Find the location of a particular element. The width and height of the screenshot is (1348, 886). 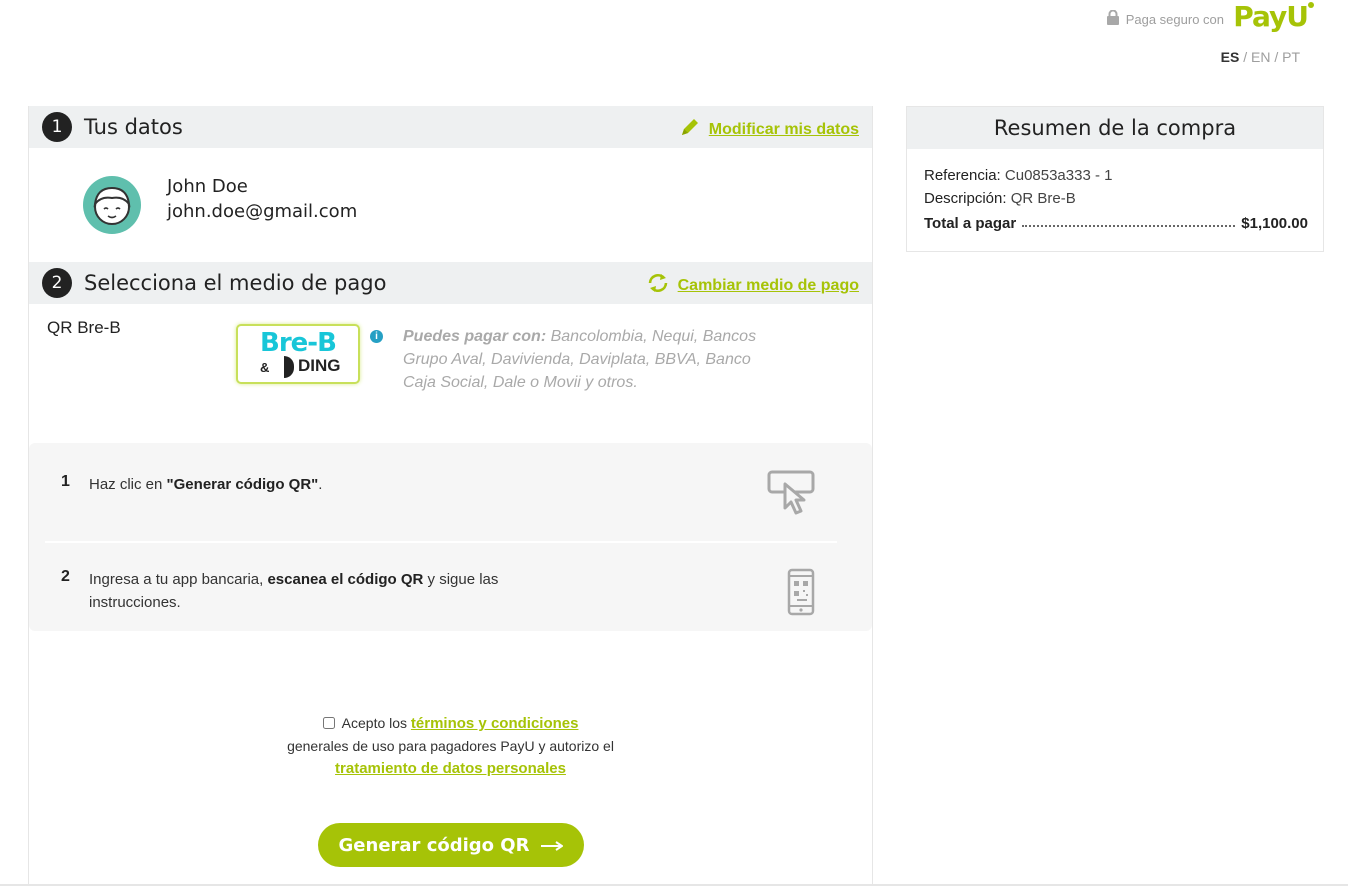

total-row: Total a pagar $1,100.00 is located at coordinates (1116, 223).